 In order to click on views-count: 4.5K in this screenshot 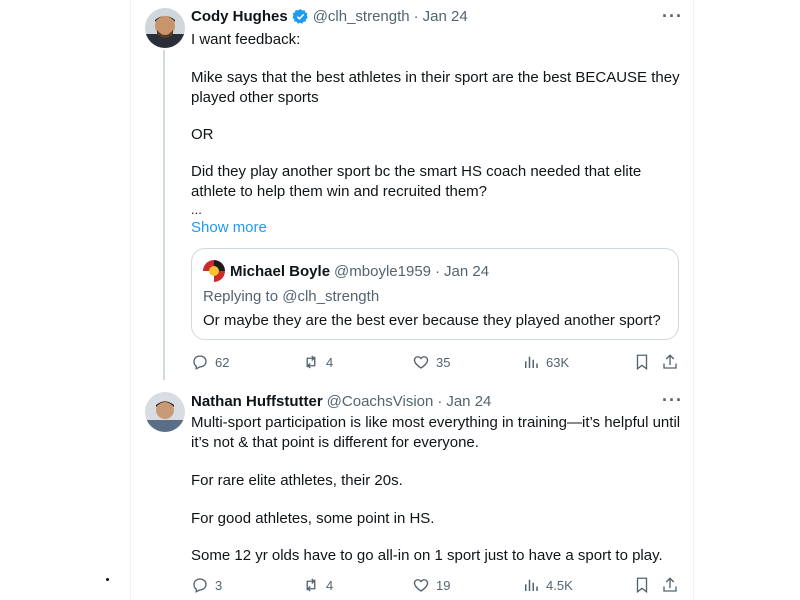, I will do `click(559, 585)`.